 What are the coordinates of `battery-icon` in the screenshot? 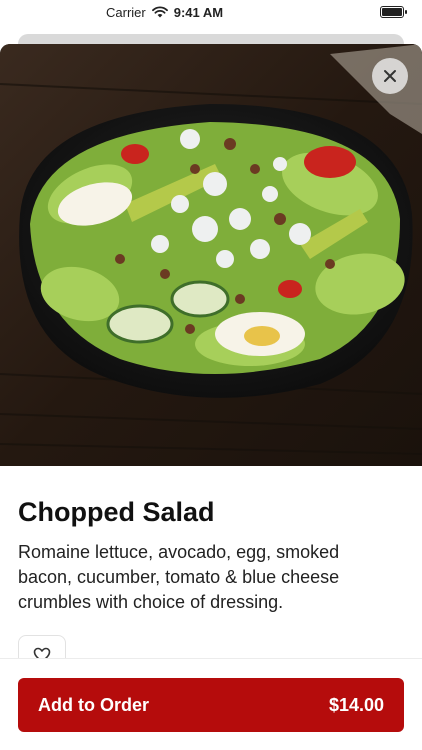 It's located at (393, 12).